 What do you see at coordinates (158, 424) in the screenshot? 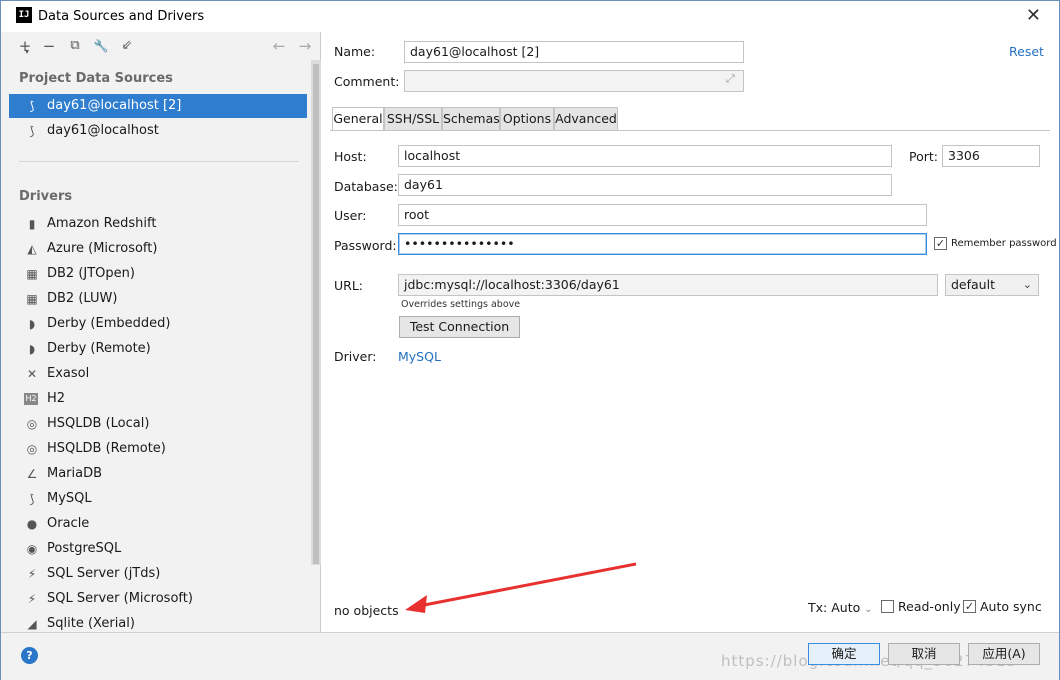
I see `driver-item: ◎ HSQLDB (Local)` at bounding box center [158, 424].